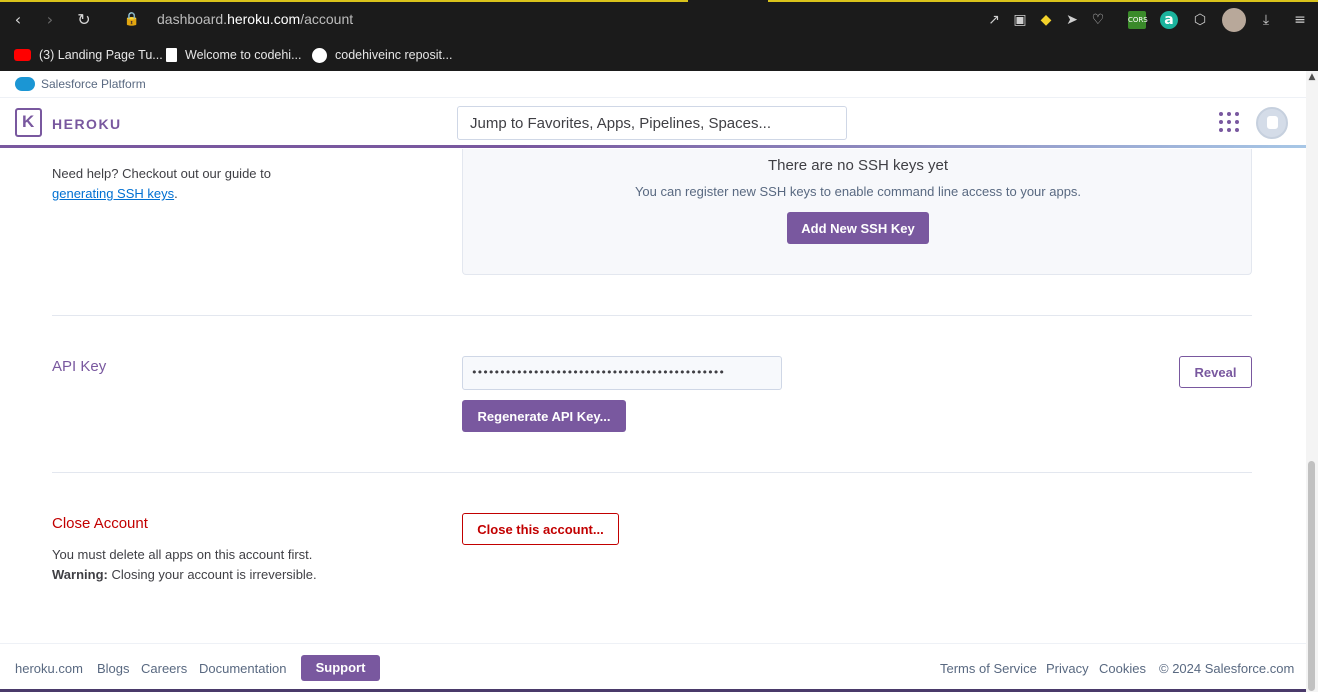 The width and height of the screenshot is (1318, 692). Describe the element at coordinates (93, 84) in the screenshot. I see `platform-label: Salesforce Platform` at that location.